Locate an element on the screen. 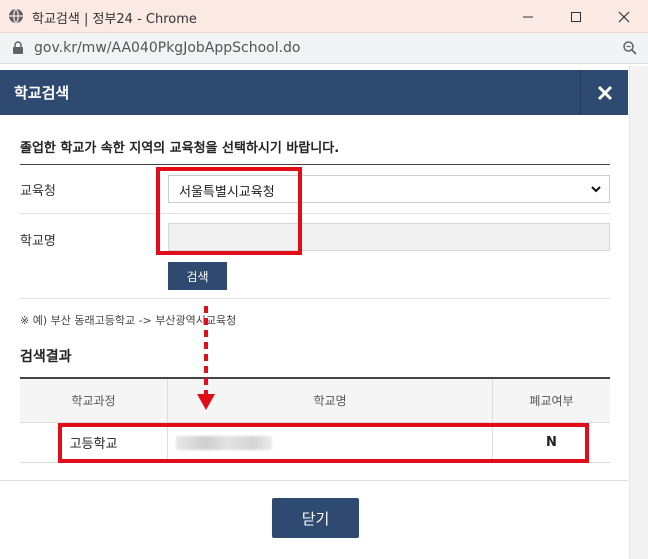 The image size is (648, 559). popup-close-button is located at coordinates (604, 92).